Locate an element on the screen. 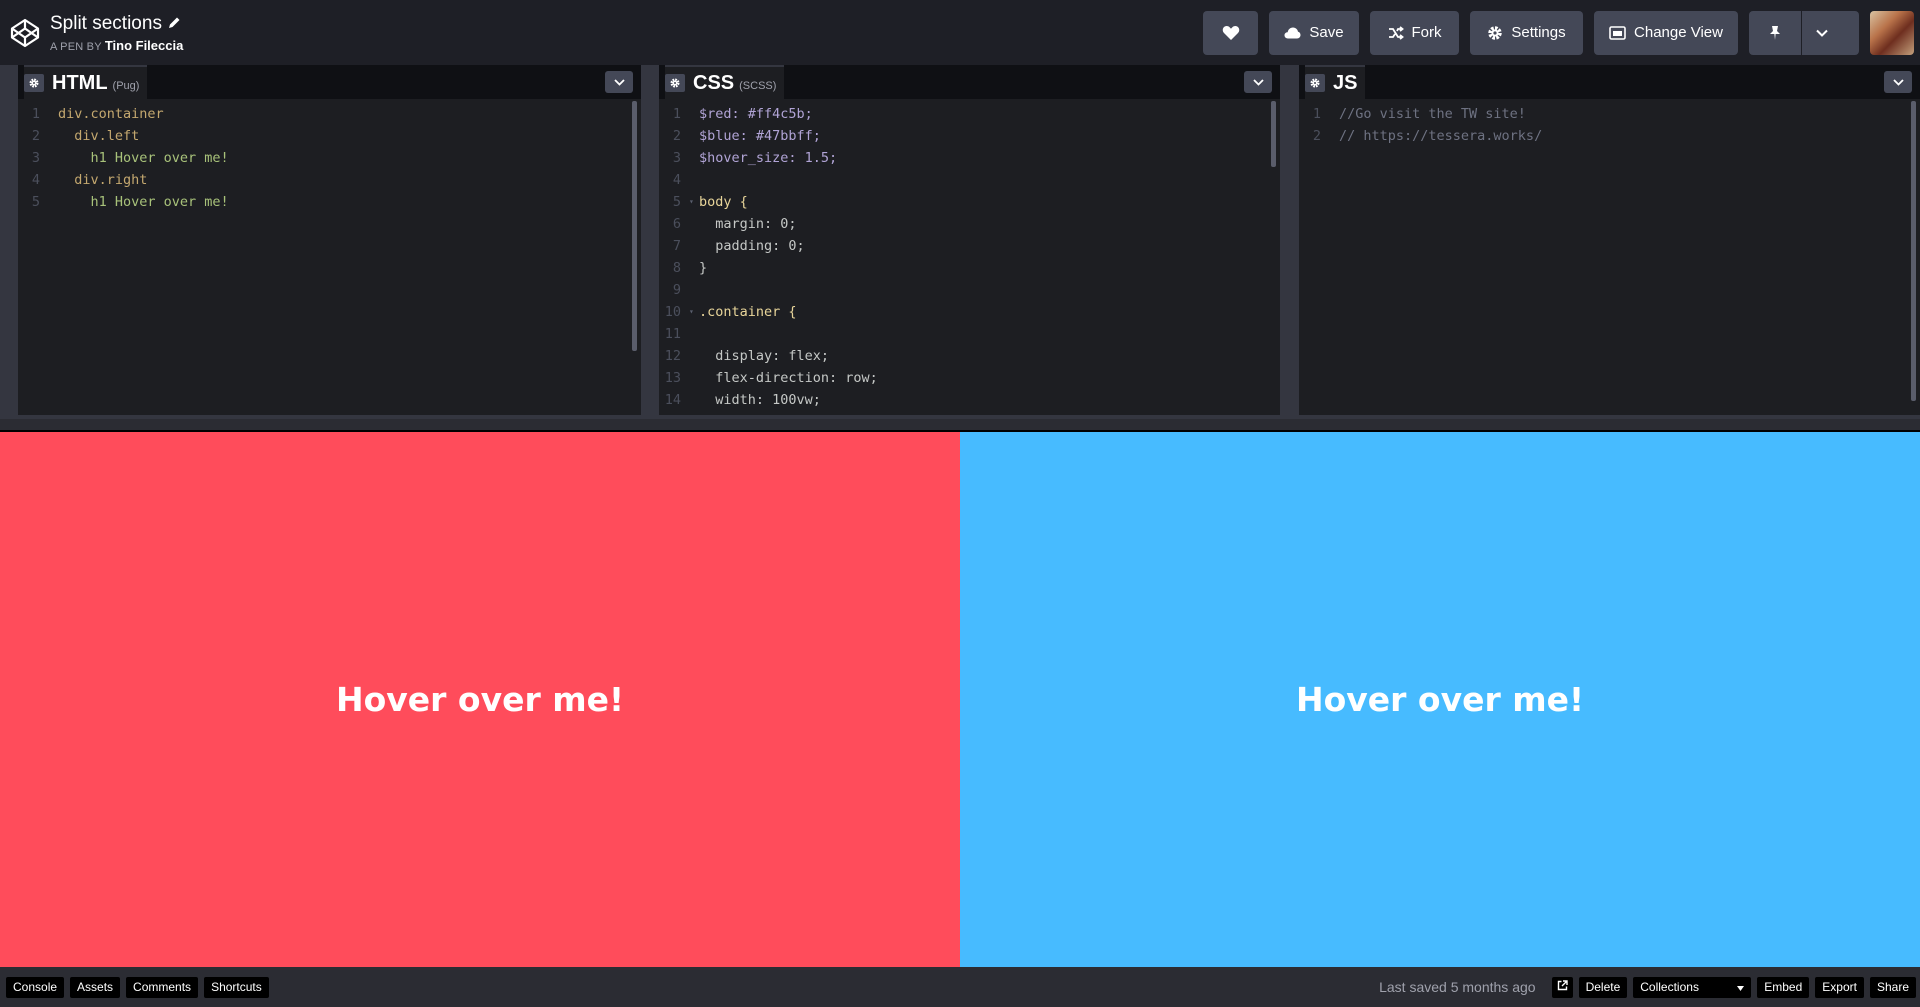 This screenshot has height=1007, width=1920. code-text: } is located at coordinates (703, 268).